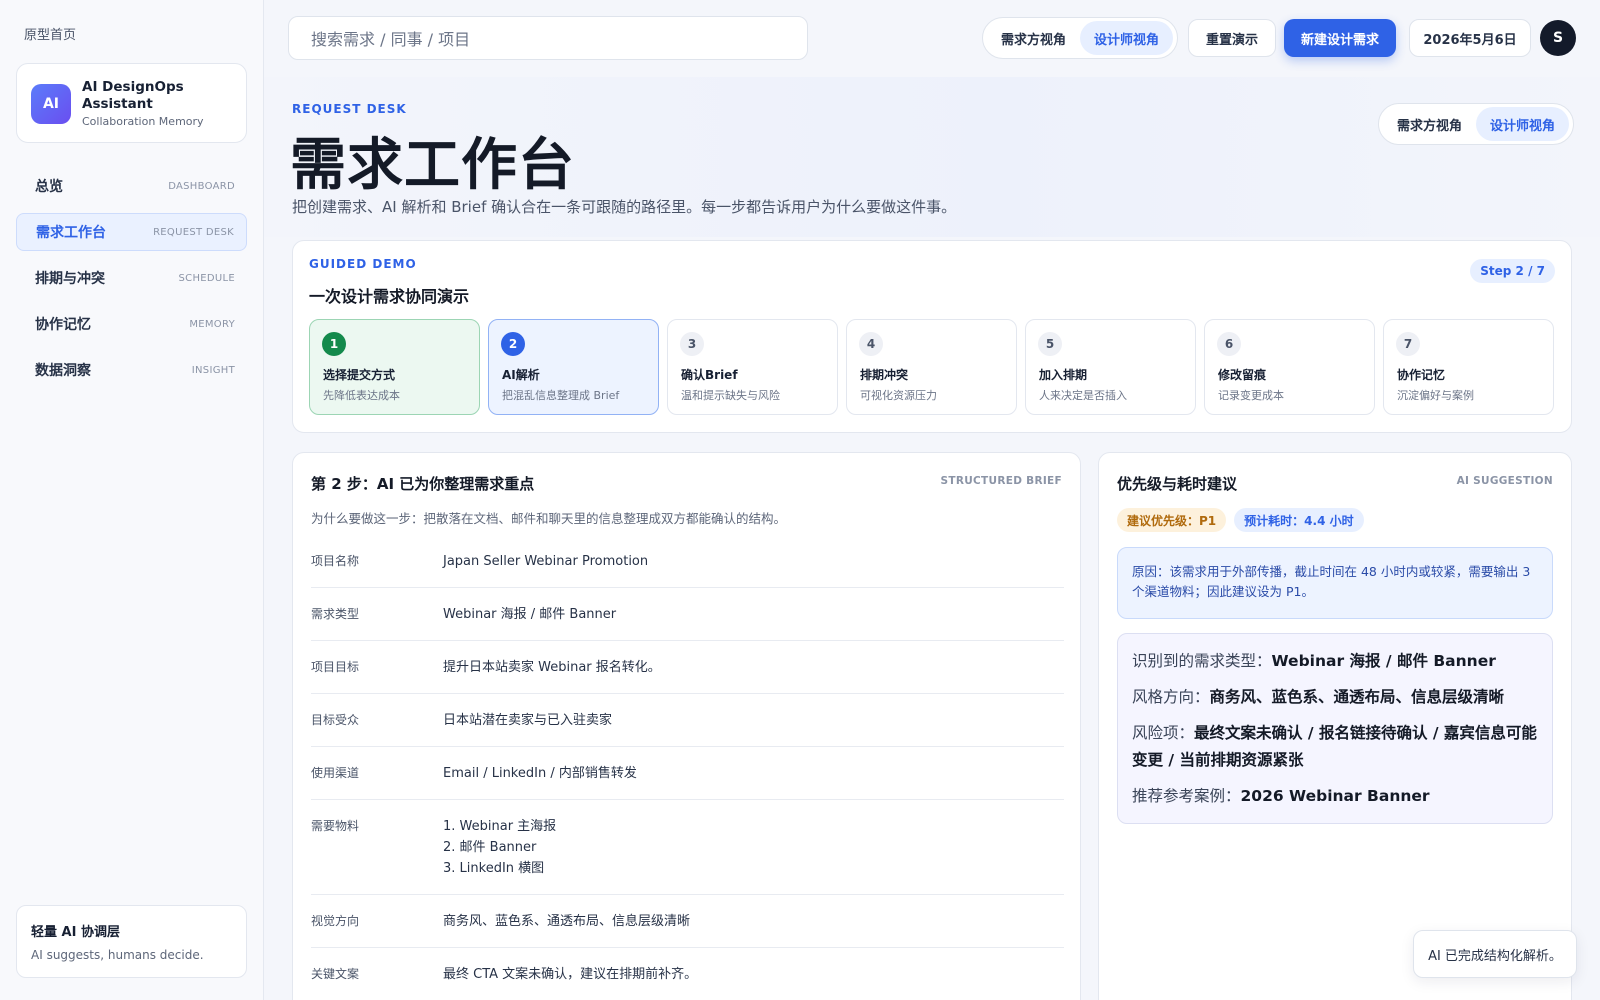 The image size is (1600, 1000). What do you see at coordinates (752, 367) in the screenshot?
I see `step-card-3: 3 确认Brief 温和提示缺失与风险` at bounding box center [752, 367].